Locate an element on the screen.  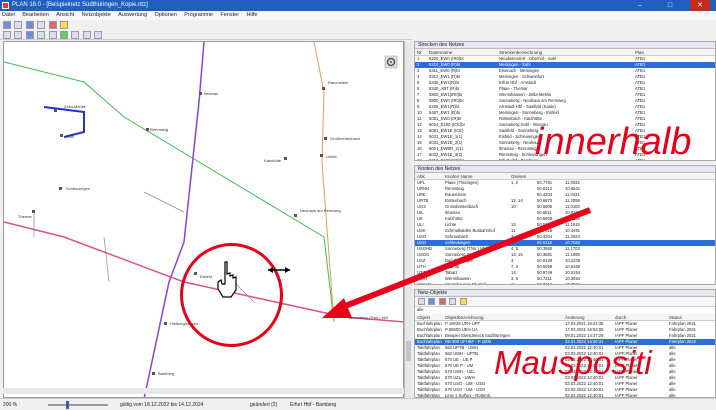
arrow-head is located at coordinates (337, 308).